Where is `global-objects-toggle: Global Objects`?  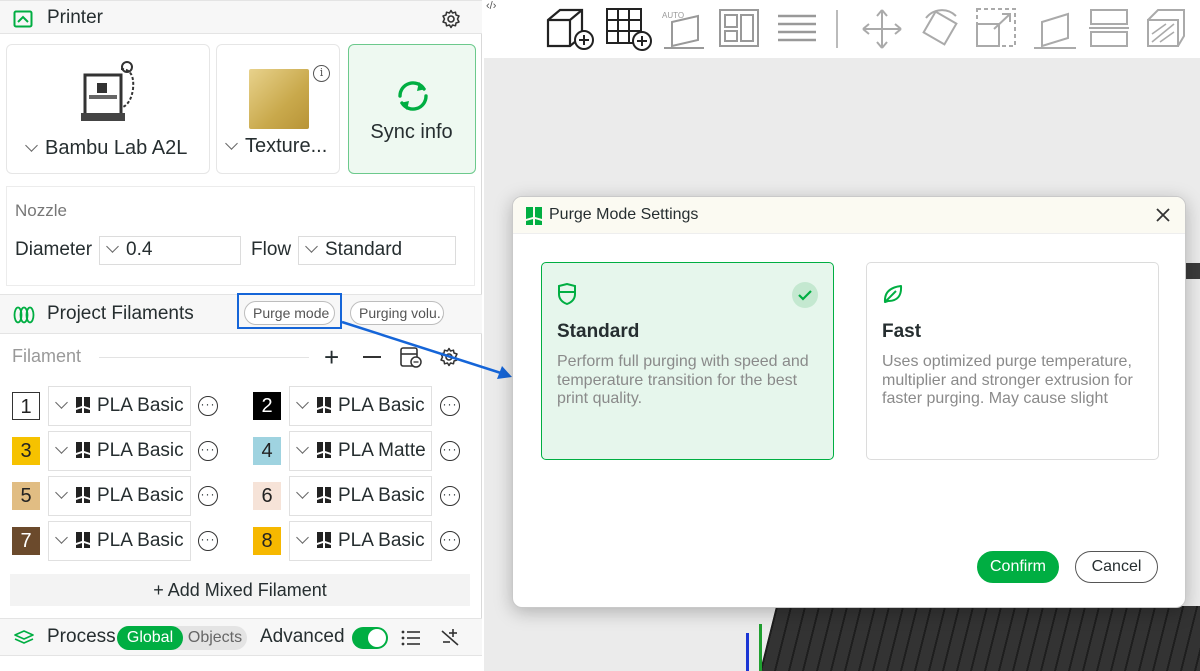
global-objects-toggle: Global Objects is located at coordinates (182, 638).